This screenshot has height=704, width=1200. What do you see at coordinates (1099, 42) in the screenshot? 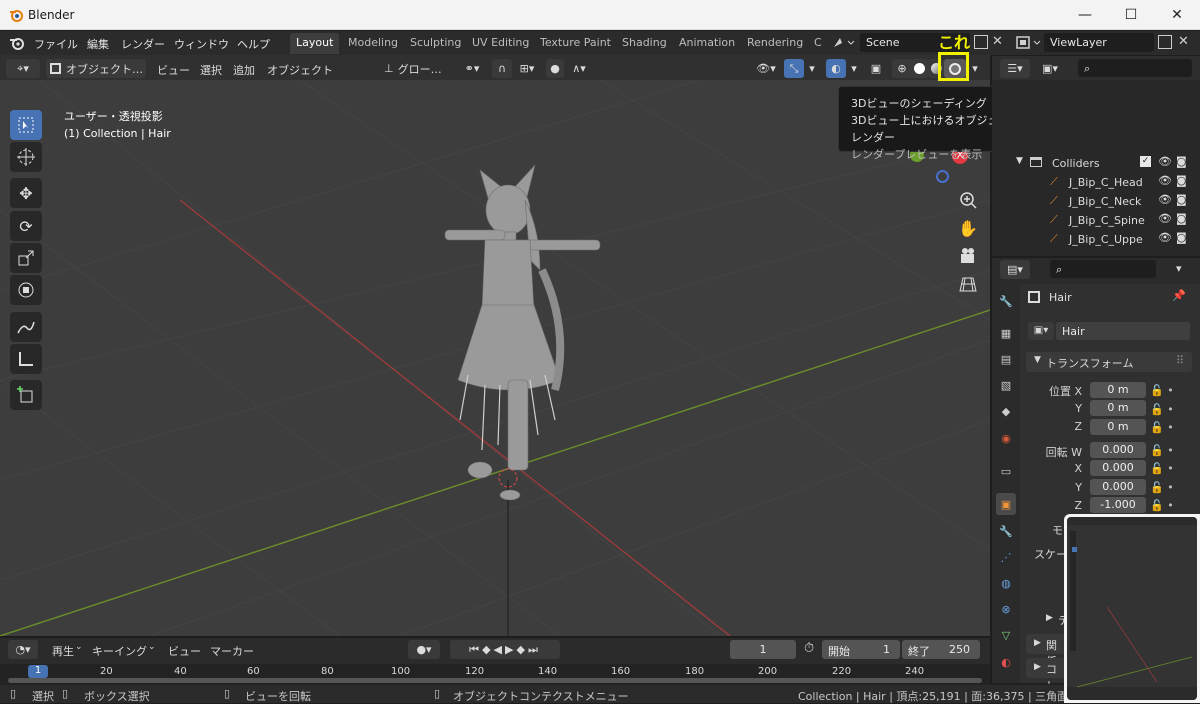
I see `viewlayer-name-field: ViewLayer` at bounding box center [1099, 42].